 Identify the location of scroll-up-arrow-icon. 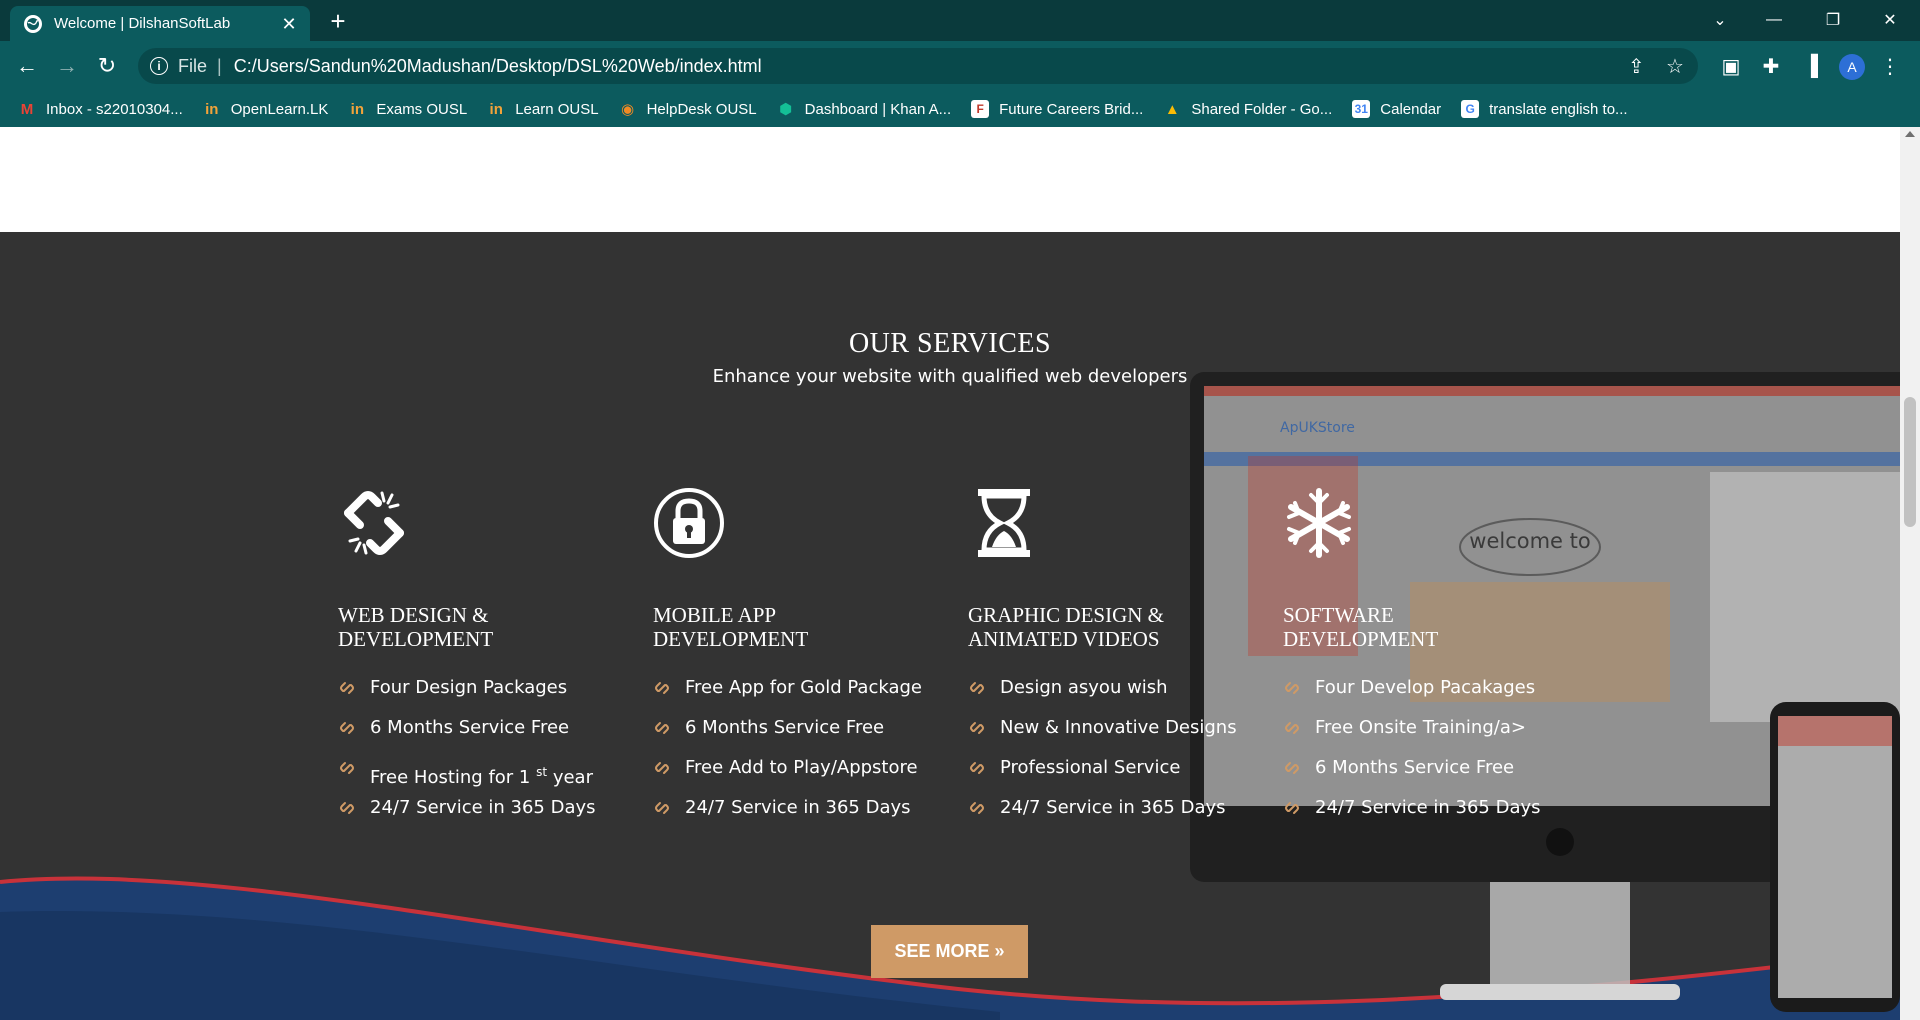
(1910, 134).